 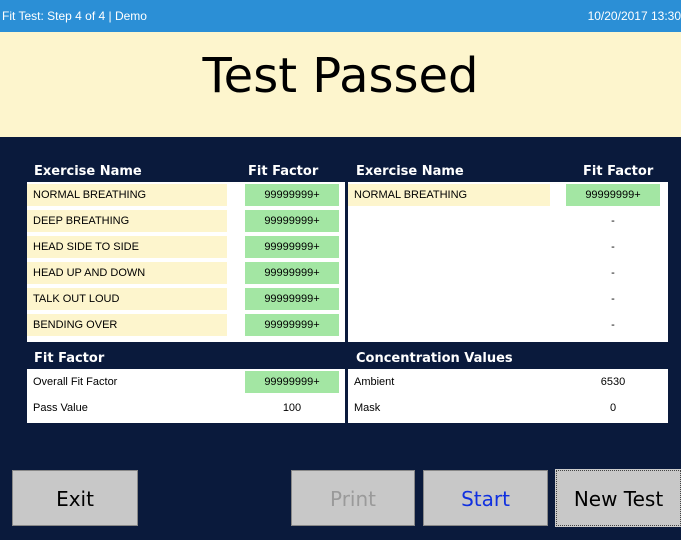 What do you see at coordinates (127, 325) in the screenshot?
I see `exercise-name: BENDING OVER` at bounding box center [127, 325].